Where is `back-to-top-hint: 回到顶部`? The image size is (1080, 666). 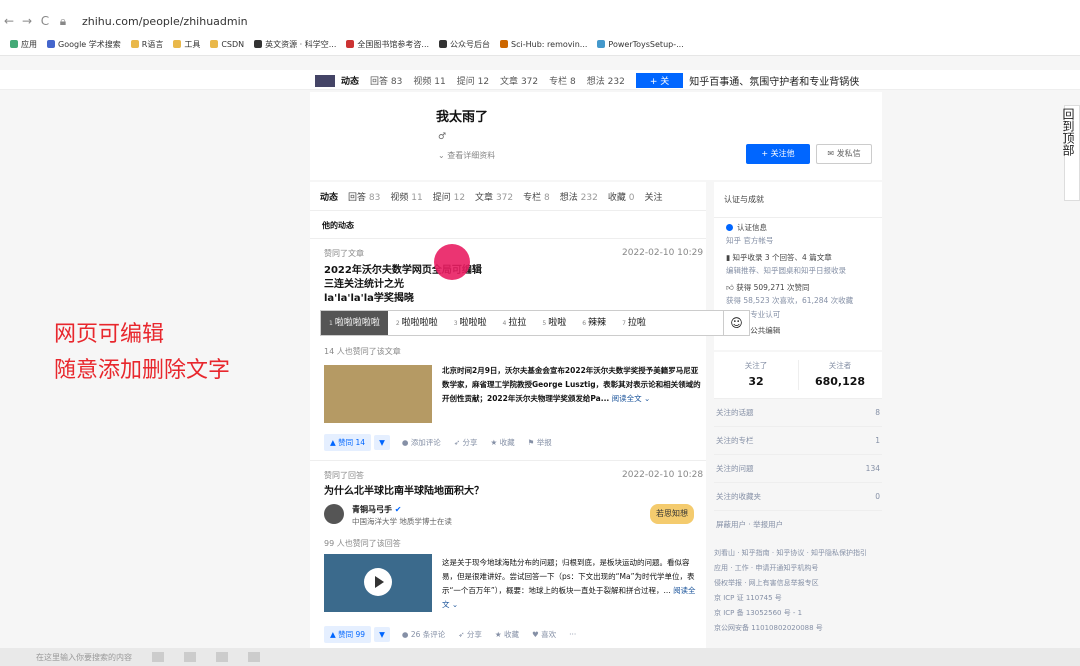
back-to-top-hint: 回到顶部 is located at coordinates (1070, 153).